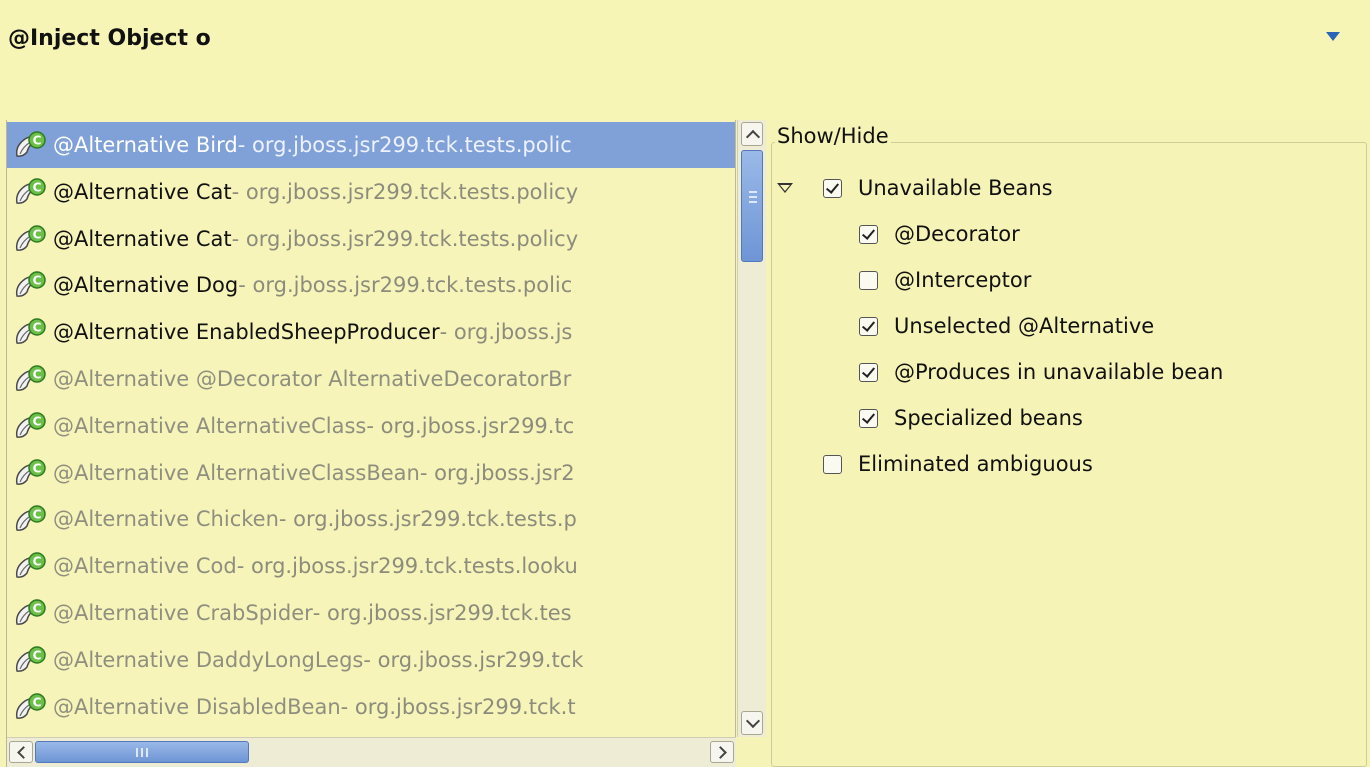  Describe the element at coordinates (21, 752) in the screenshot. I see `scroll-left-icon` at that location.